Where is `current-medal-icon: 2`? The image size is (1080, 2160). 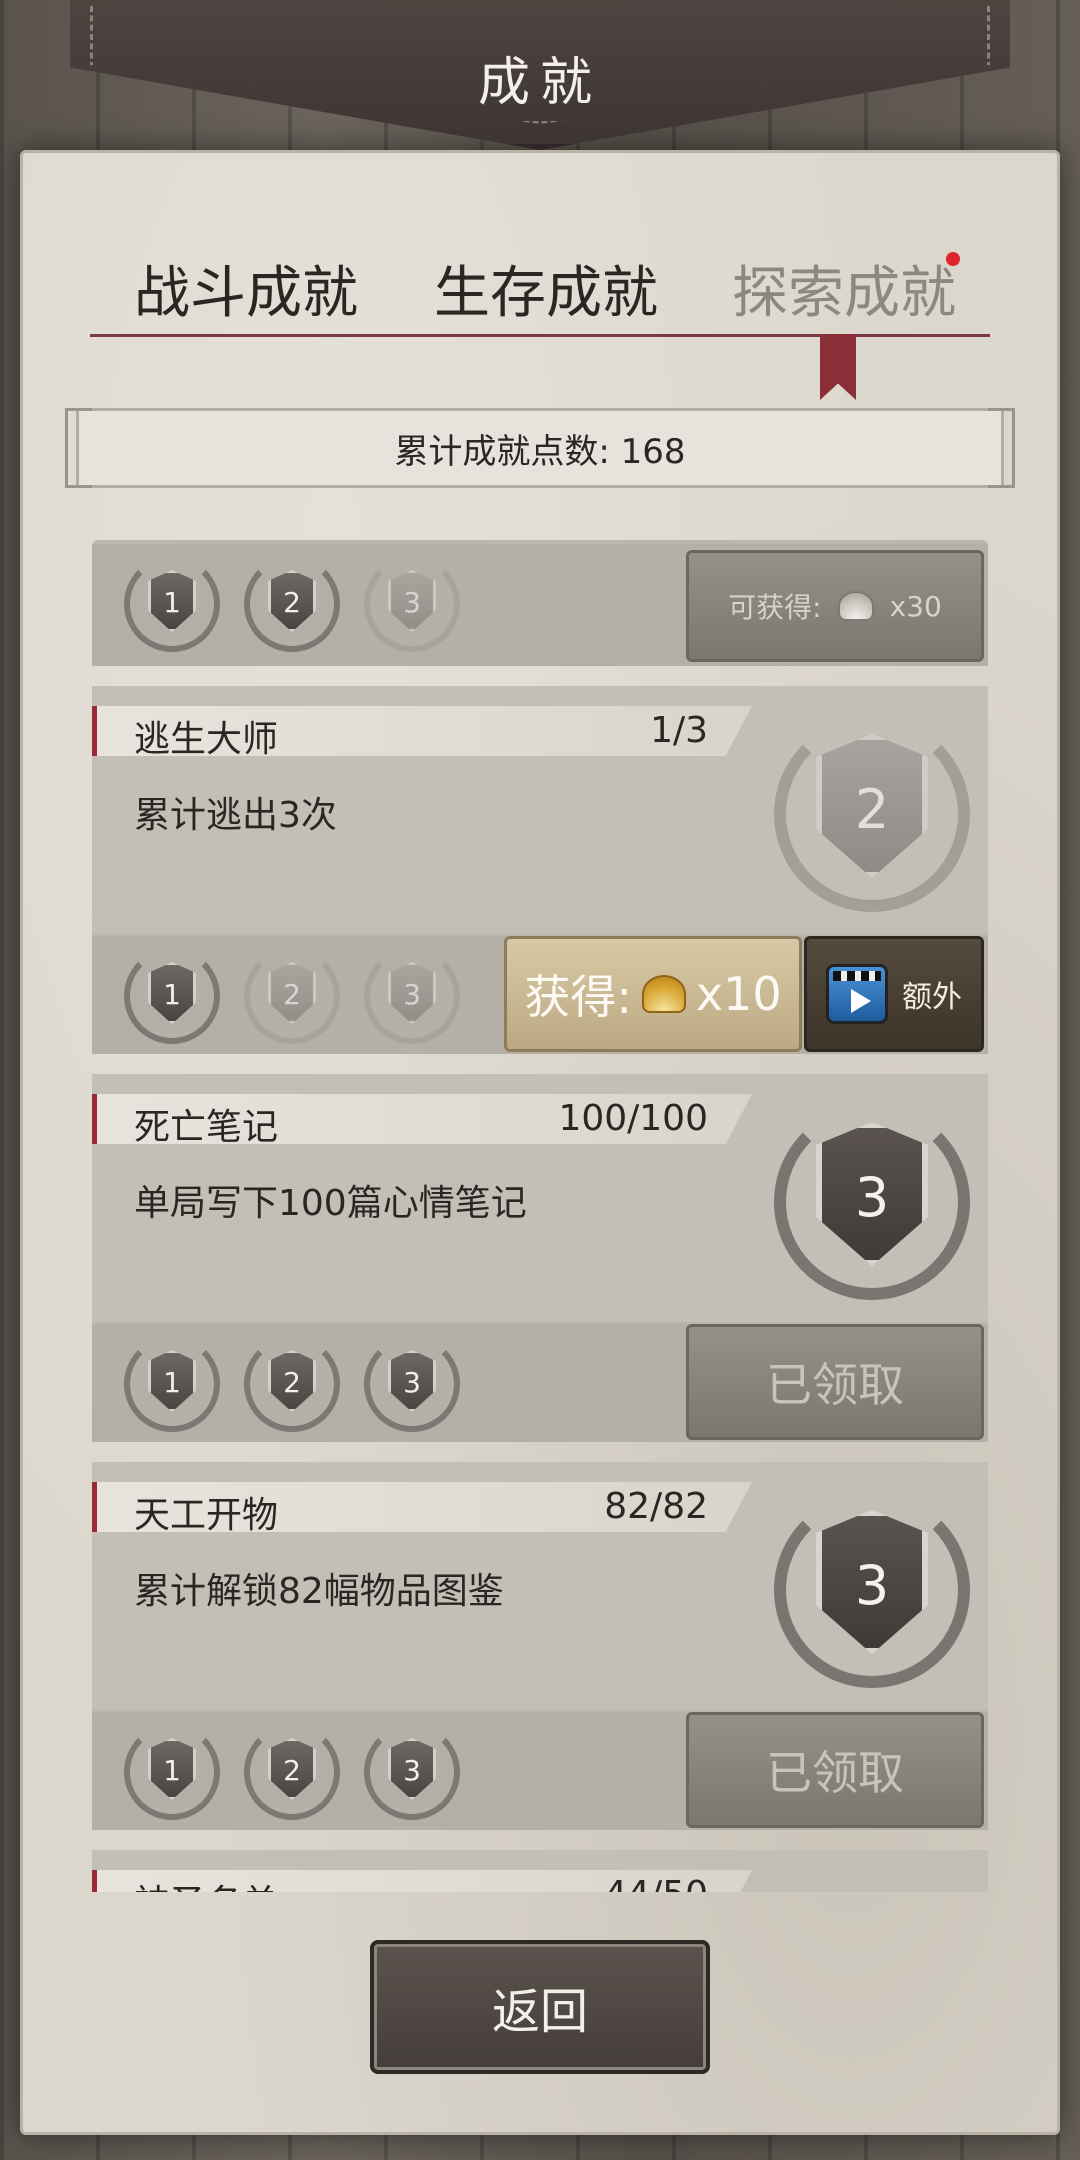
current-medal-icon: 2 is located at coordinates (872, 814).